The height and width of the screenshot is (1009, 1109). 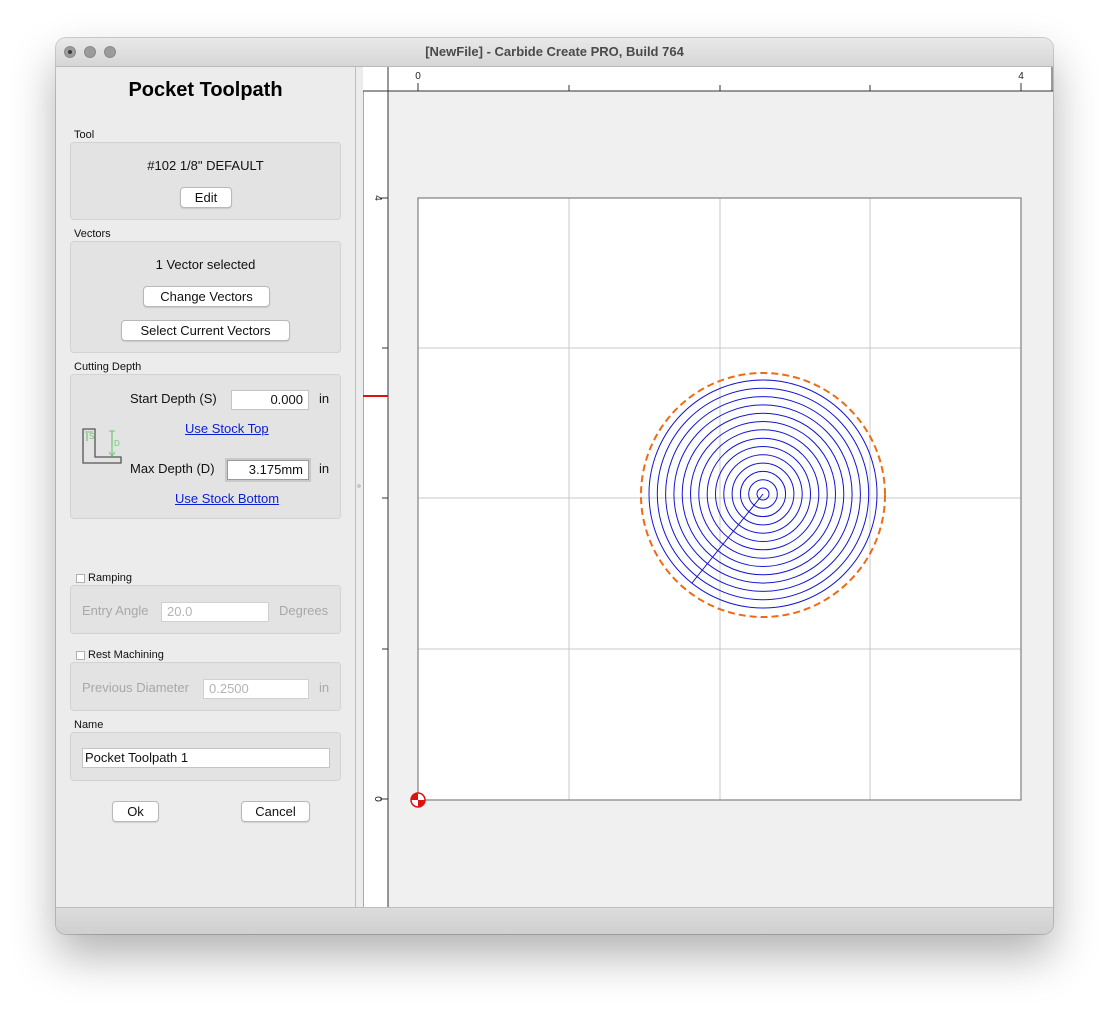 I want to click on ruler-top-label-4: 4, so click(x=1021, y=76).